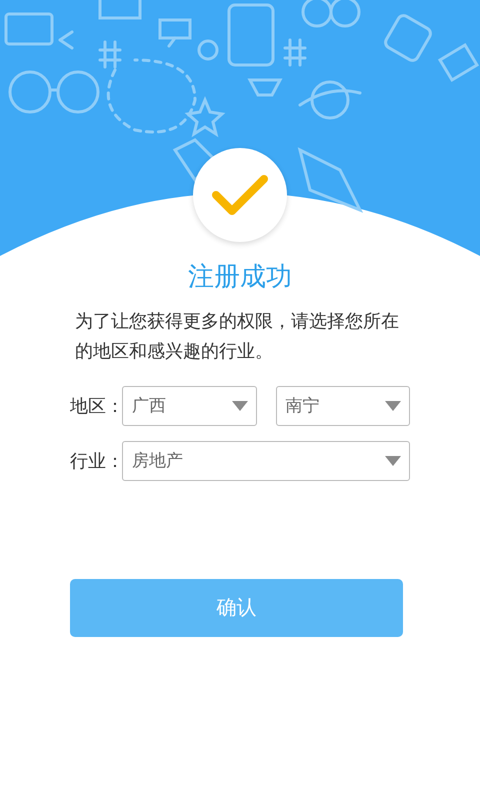  What do you see at coordinates (96, 461) in the screenshot?
I see `field-label: 行业：` at bounding box center [96, 461].